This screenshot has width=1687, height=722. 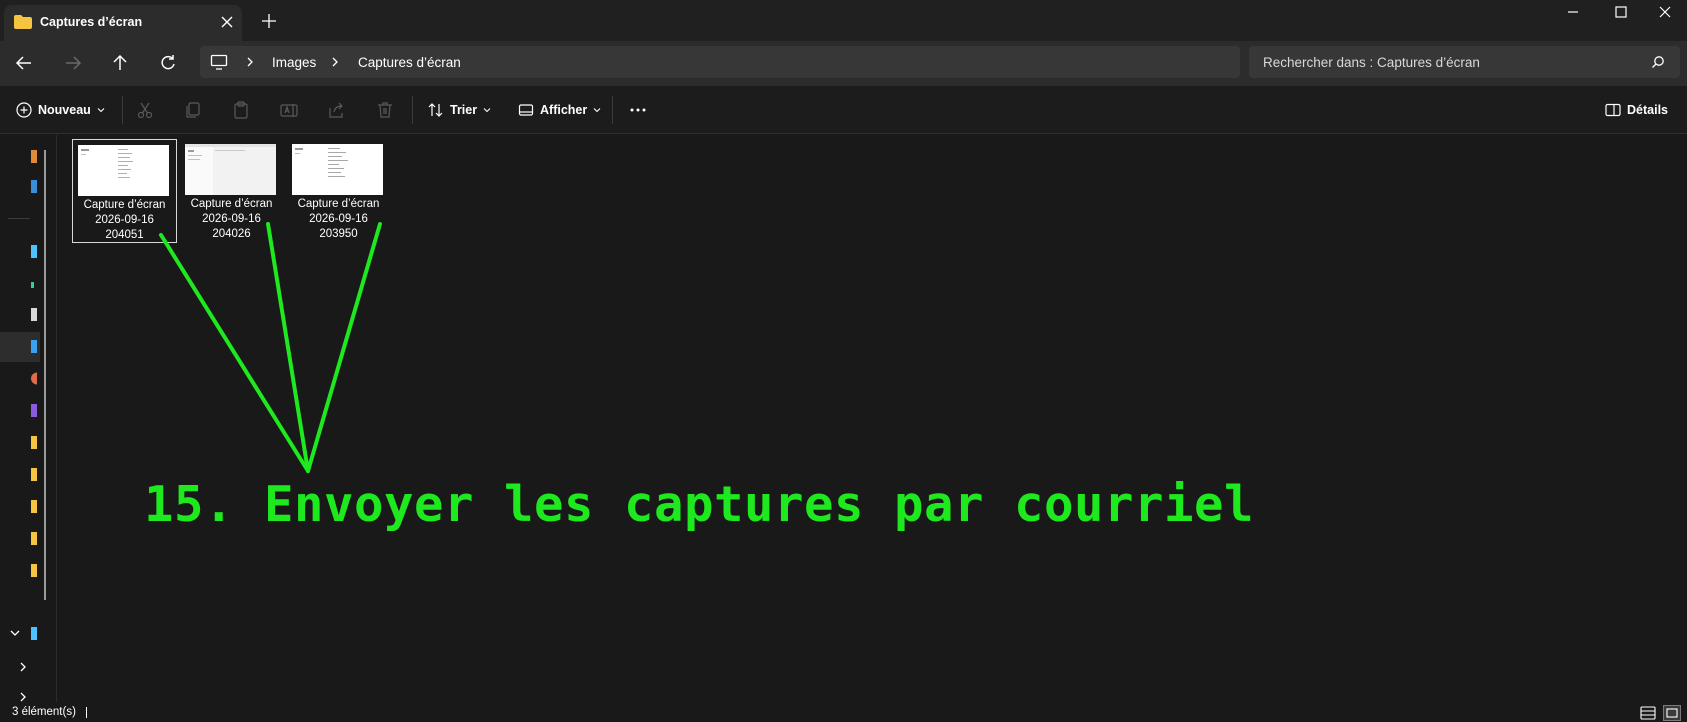 I want to click on details-view-icon, so click(x=1648, y=713).